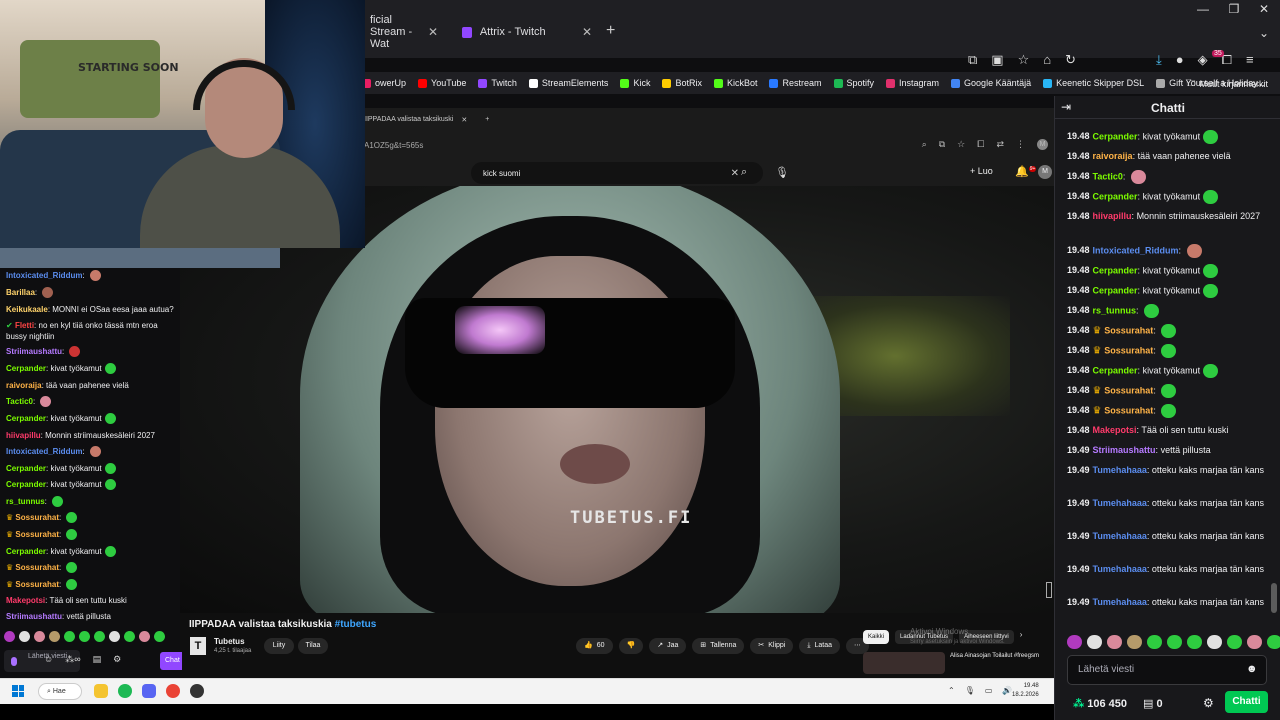 This screenshot has width=1280, height=720. What do you see at coordinates (384, 83) in the screenshot?
I see `bookmark-item: owerUp` at bounding box center [384, 83].